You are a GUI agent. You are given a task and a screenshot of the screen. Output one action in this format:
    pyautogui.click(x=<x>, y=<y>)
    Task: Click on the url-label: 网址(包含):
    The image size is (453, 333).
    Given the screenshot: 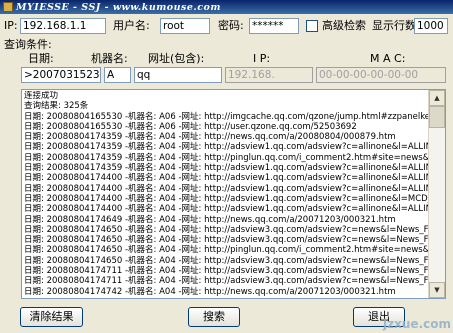 What is the action you would take?
    pyautogui.click(x=176, y=58)
    